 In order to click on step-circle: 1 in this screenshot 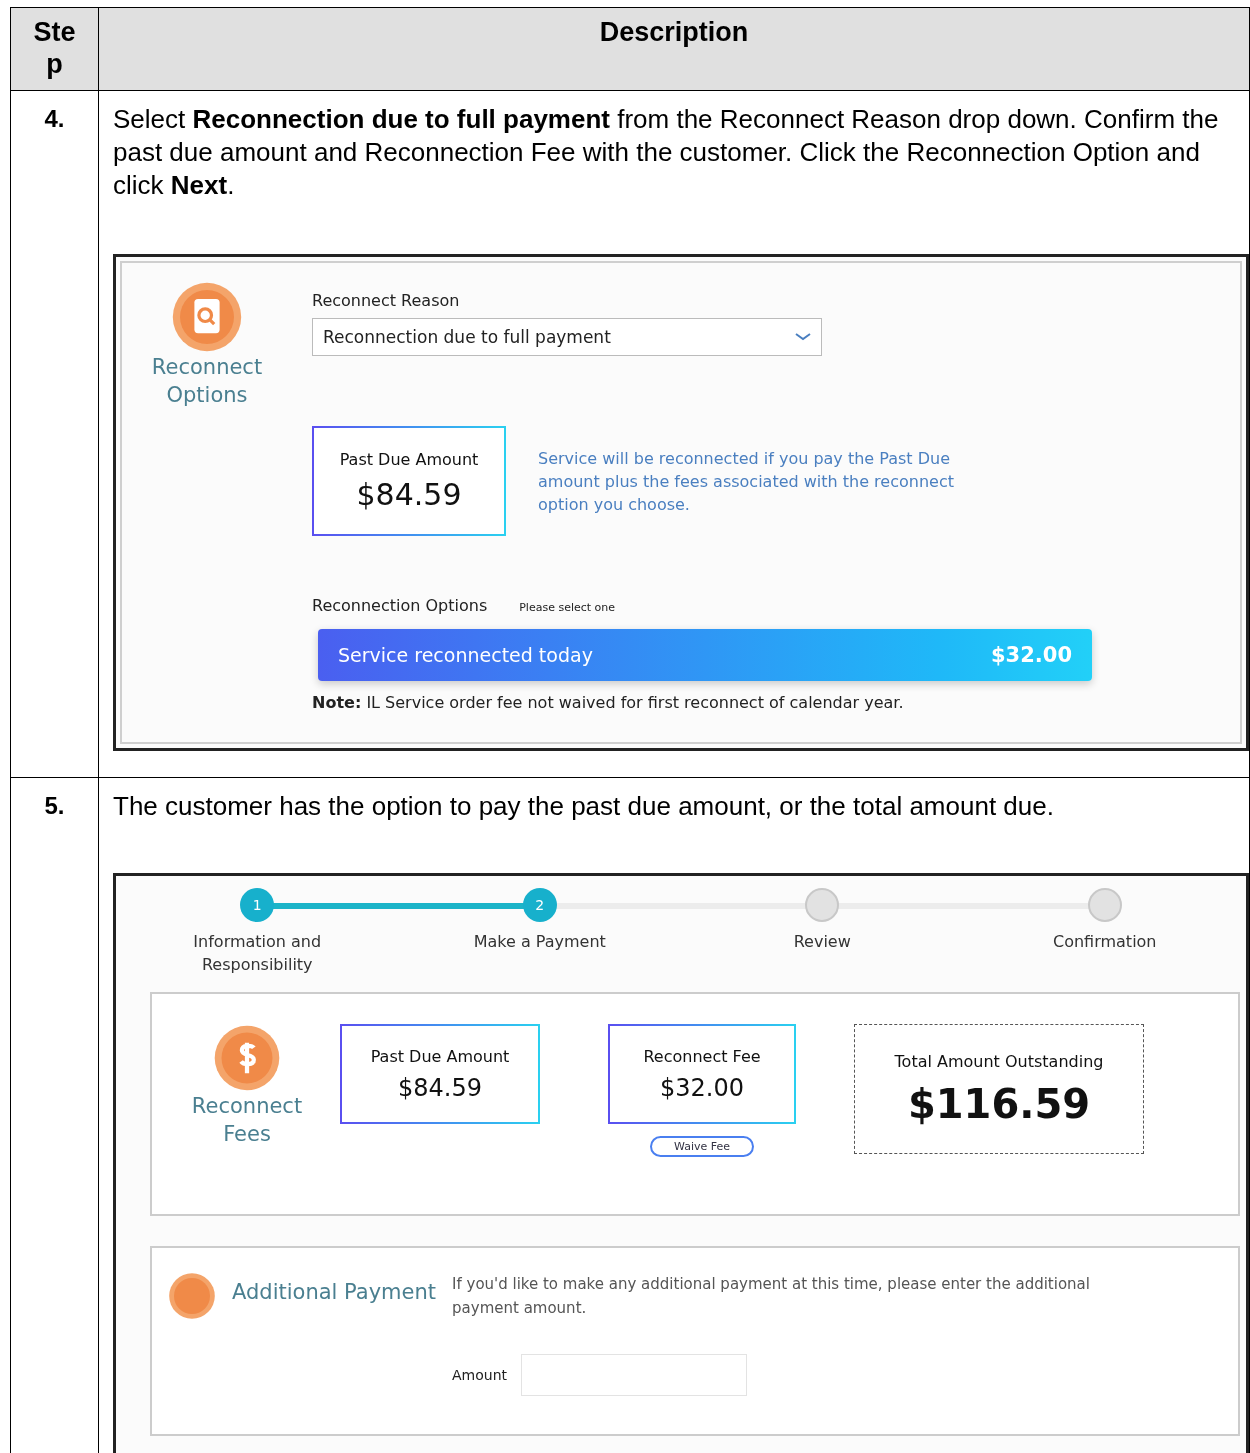, I will do `click(257, 905)`.